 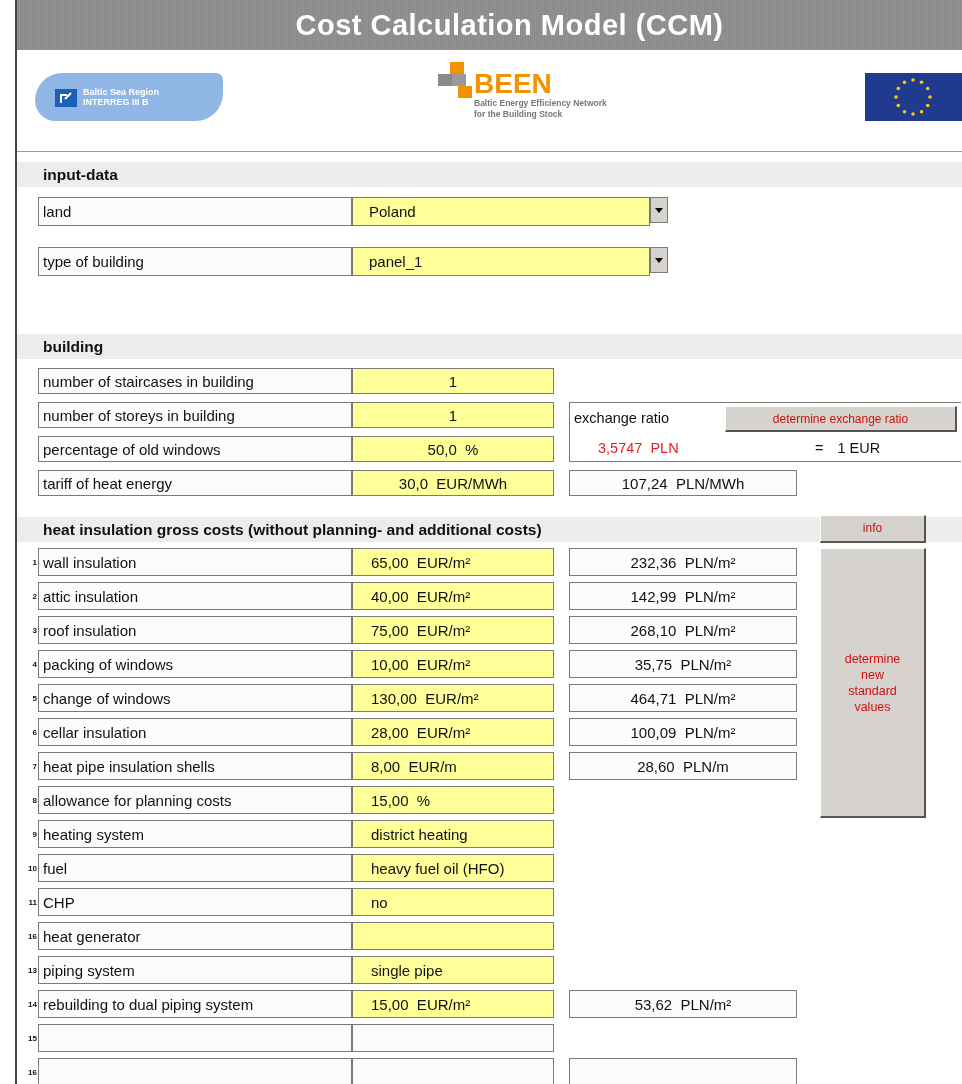 What do you see at coordinates (819, 448) in the screenshot?
I see `equals-sign: =` at bounding box center [819, 448].